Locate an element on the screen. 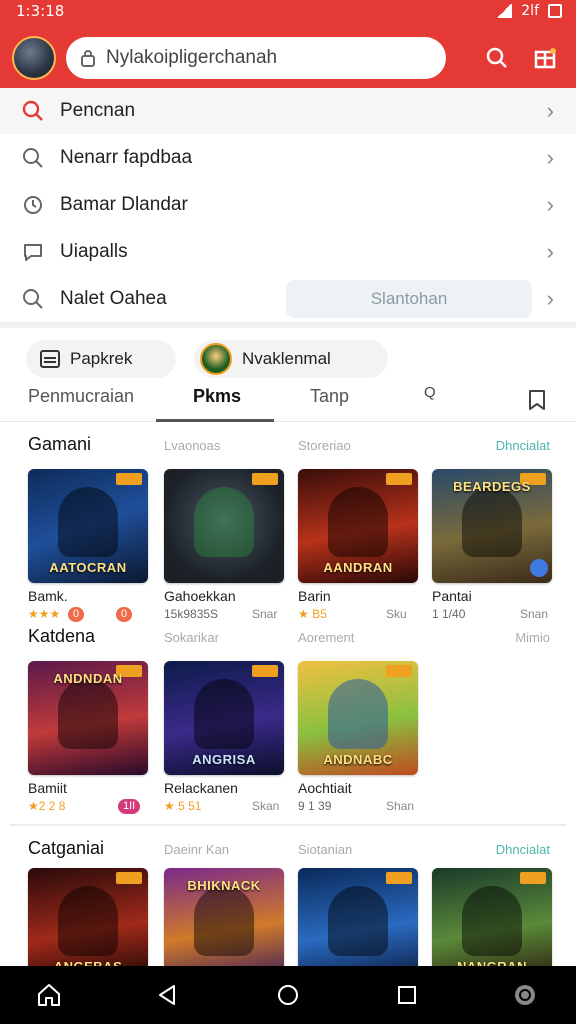 The image size is (576, 1024). section-column: Lvaonoas is located at coordinates (192, 445).